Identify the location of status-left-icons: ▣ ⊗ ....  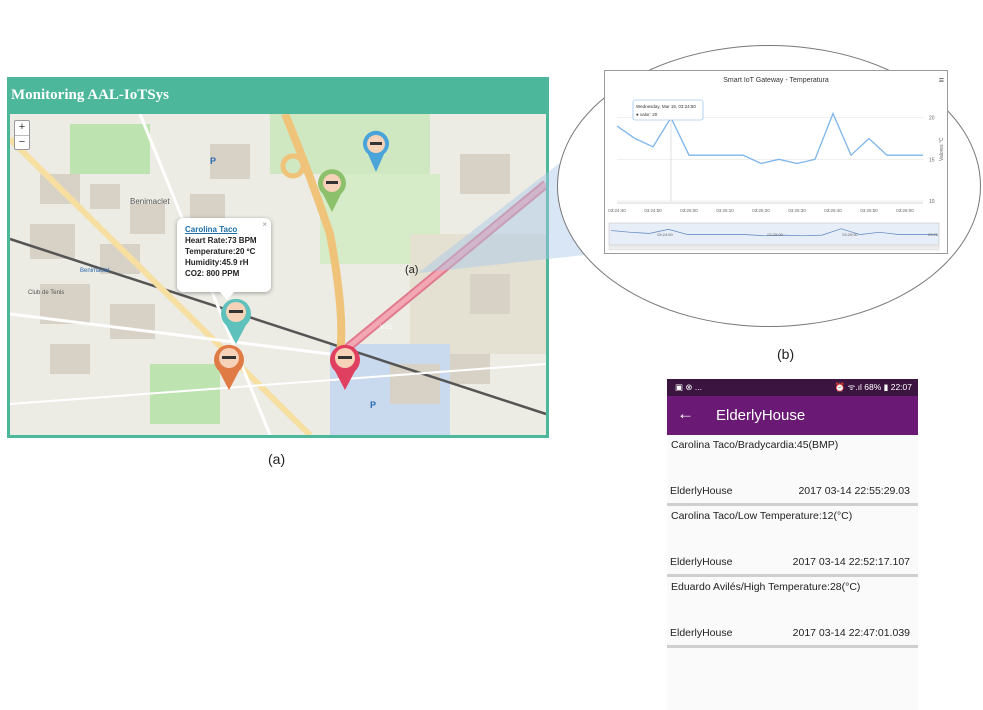
(688, 387).